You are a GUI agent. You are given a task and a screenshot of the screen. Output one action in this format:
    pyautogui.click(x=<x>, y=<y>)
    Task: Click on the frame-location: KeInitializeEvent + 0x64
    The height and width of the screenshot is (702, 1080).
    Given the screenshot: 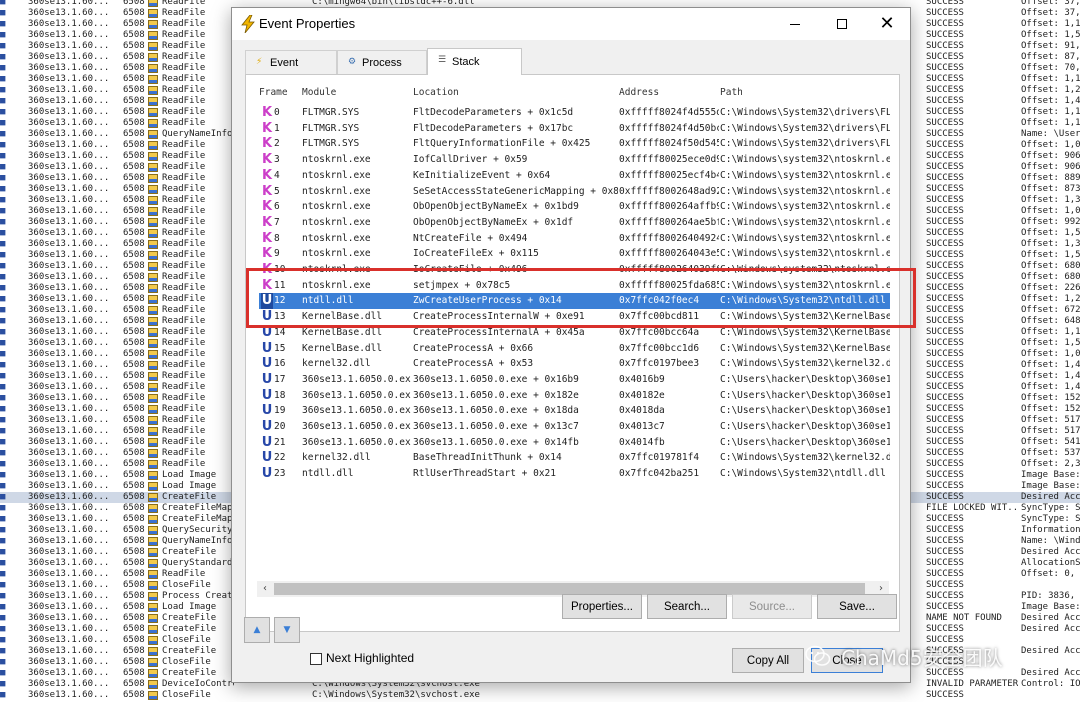 What is the action you would take?
    pyautogui.click(x=482, y=175)
    